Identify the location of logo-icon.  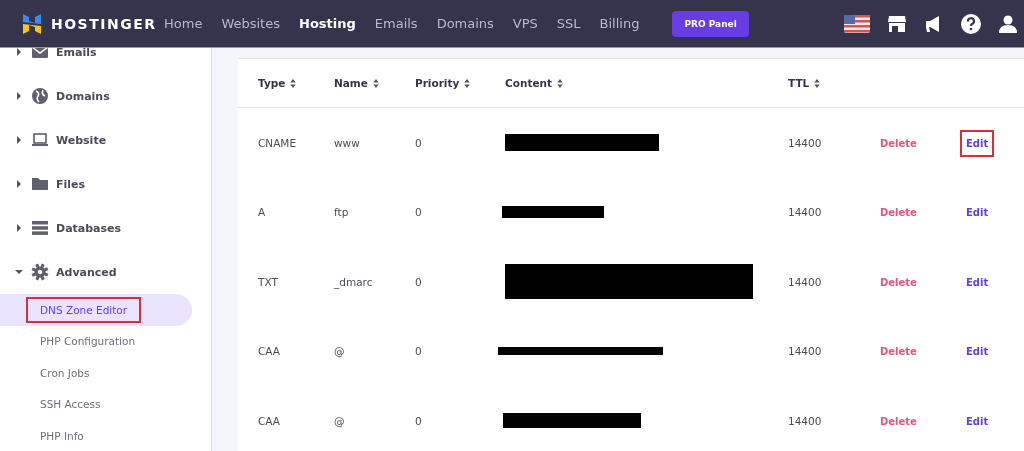
(32, 23).